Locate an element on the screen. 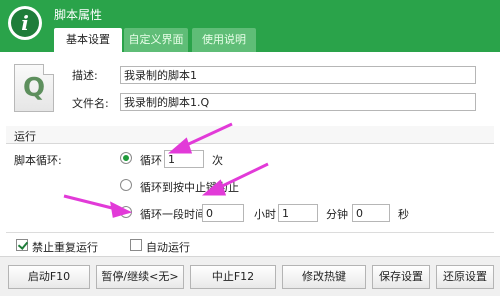  minutes-unit: 分钟 is located at coordinates (337, 214).